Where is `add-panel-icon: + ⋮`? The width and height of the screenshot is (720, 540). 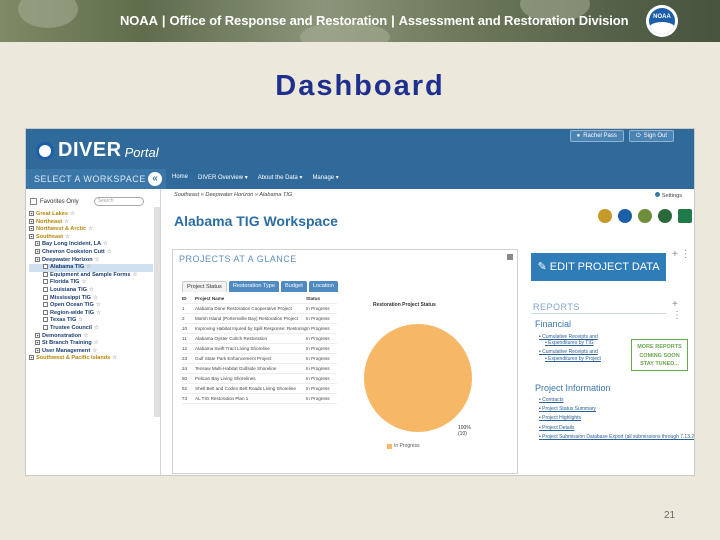 add-panel-icon: + ⋮ is located at coordinates (681, 254).